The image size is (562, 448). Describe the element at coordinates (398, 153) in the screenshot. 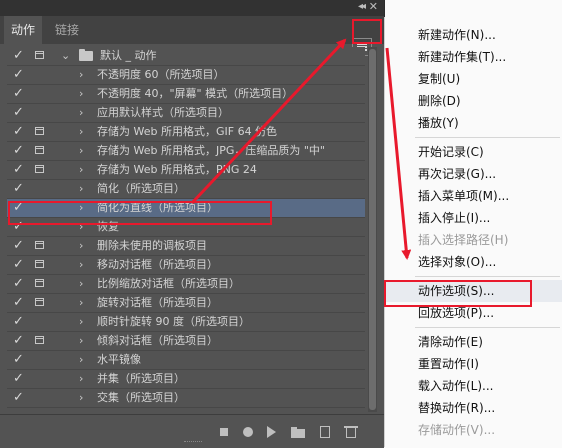

I see `arrow-to-action-options` at that location.